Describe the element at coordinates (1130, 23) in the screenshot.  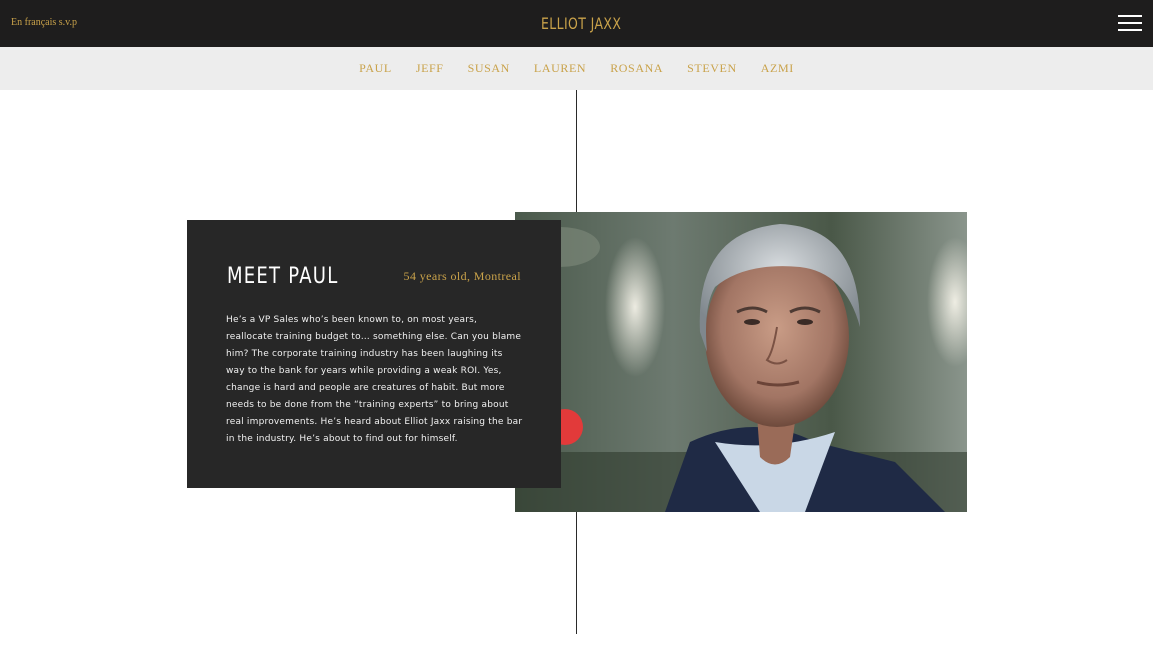
I see `hamburger-menu-icon` at that location.